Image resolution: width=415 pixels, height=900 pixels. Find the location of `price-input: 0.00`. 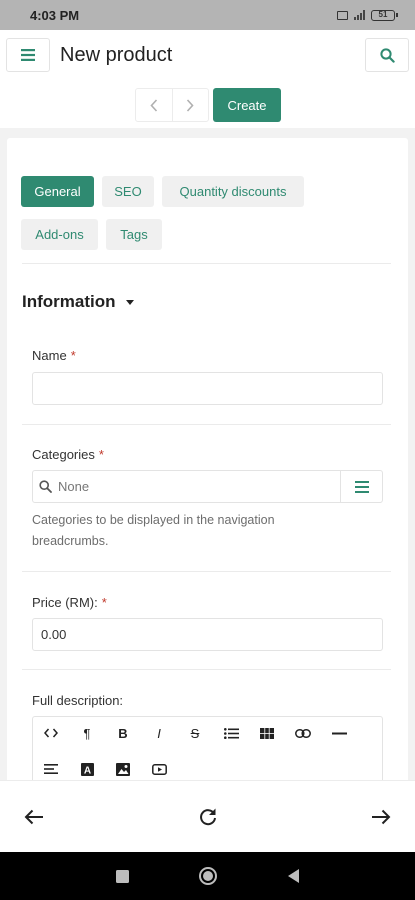

price-input: 0.00 is located at coordinates (207, 634).